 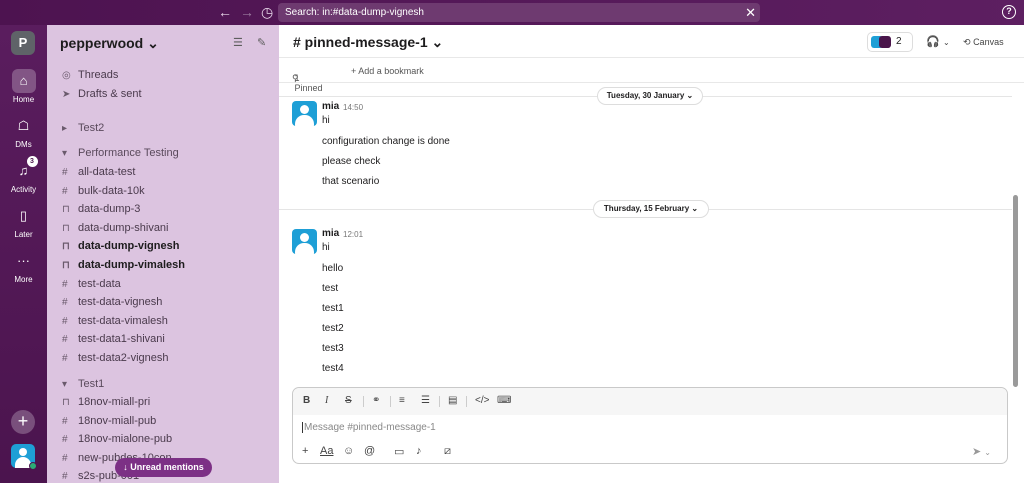 What do you see at coordinates (933, 42) in the screenshot?
I see `headphones-icon: 🎧` at bounding box center [933, 42].